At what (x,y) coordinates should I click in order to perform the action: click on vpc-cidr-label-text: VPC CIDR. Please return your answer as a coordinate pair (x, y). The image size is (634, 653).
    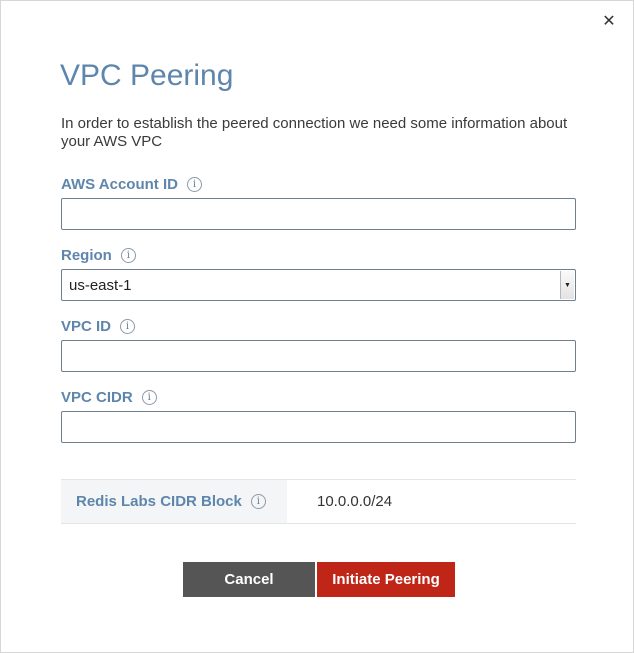
    Looking at the image, I should click on (97, 397).